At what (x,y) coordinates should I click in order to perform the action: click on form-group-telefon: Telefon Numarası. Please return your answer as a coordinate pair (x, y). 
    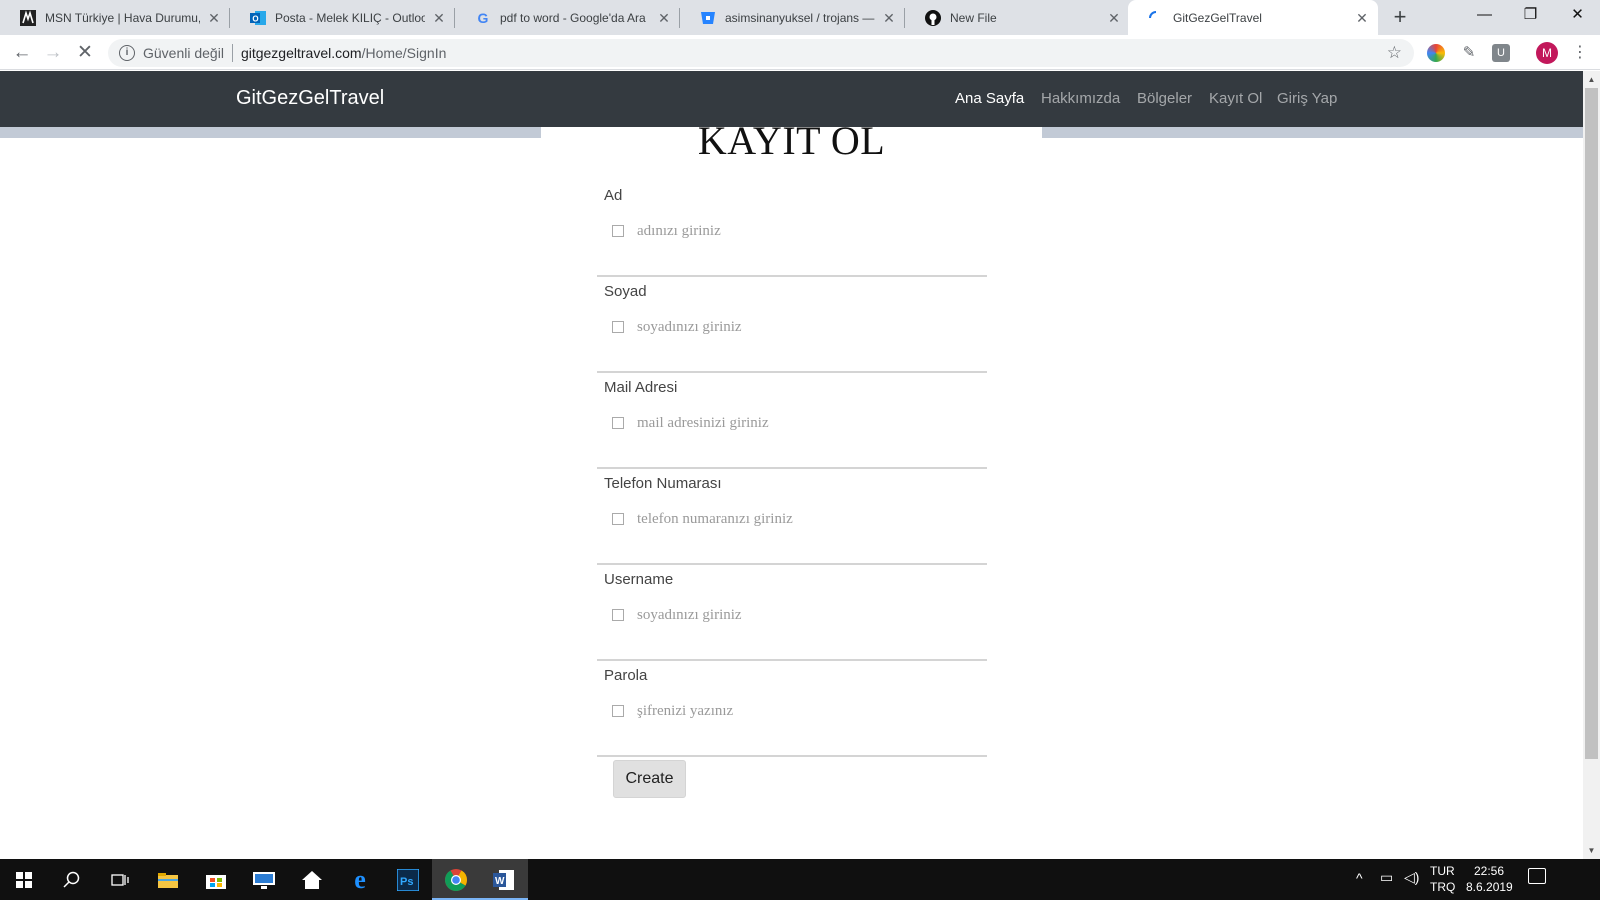
    Looking at the image, I should click on (792, 518).